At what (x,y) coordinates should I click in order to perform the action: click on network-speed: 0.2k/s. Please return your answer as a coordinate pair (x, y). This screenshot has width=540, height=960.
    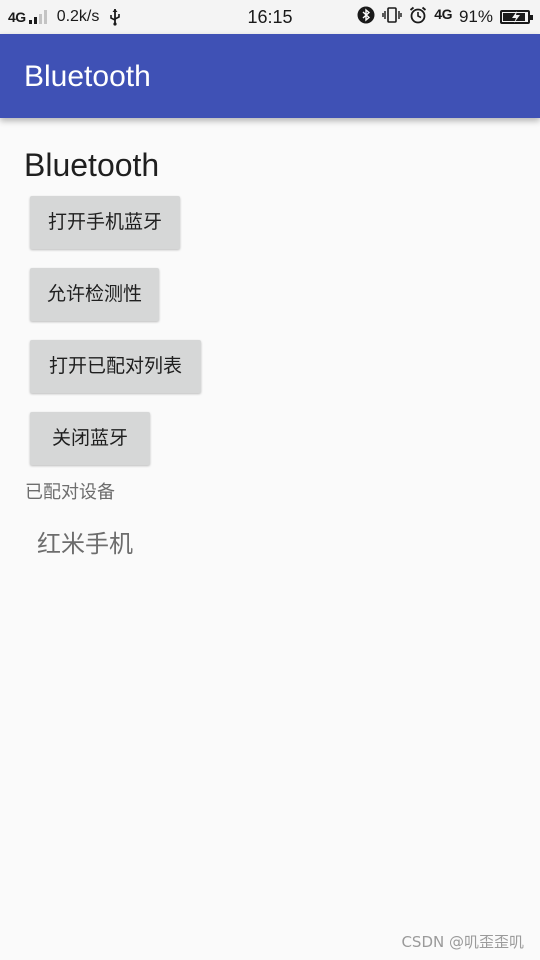
    Looking at the image, I should click on (78, 16).